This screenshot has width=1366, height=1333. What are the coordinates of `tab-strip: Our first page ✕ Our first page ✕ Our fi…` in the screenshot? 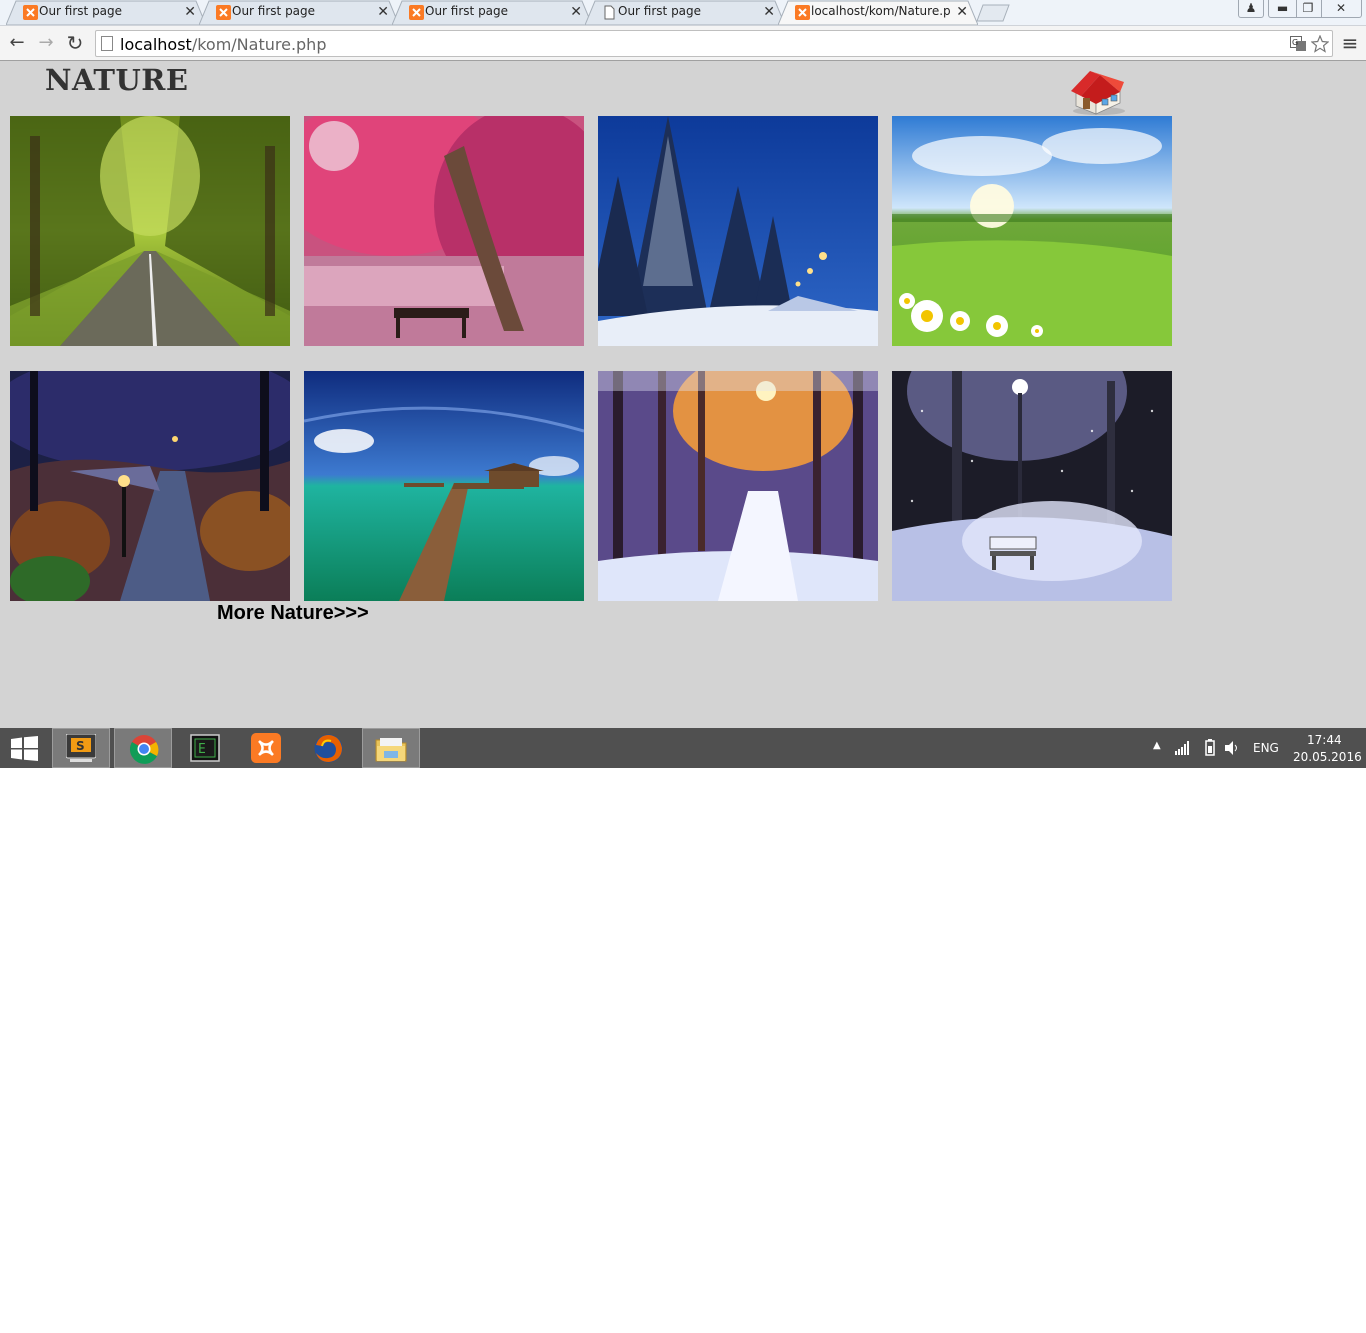 It's located at (683, 12).